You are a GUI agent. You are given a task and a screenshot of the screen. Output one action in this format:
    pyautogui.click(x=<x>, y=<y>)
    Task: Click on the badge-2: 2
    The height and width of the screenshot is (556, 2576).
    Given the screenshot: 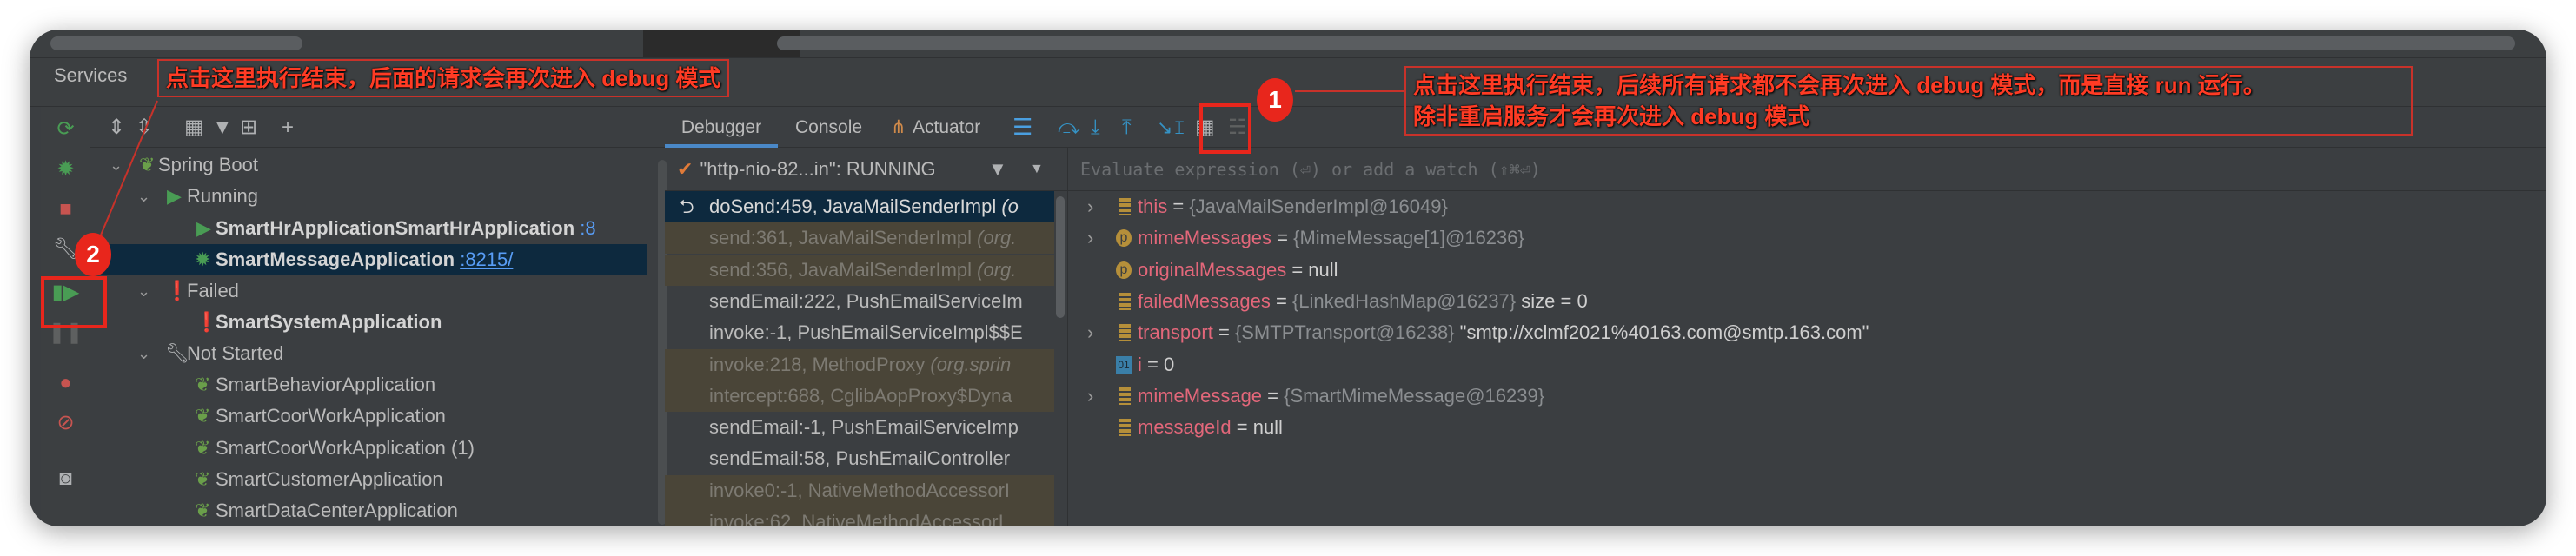 What is the action you would take?
    pyautogui.click(x=93, y=255)
    